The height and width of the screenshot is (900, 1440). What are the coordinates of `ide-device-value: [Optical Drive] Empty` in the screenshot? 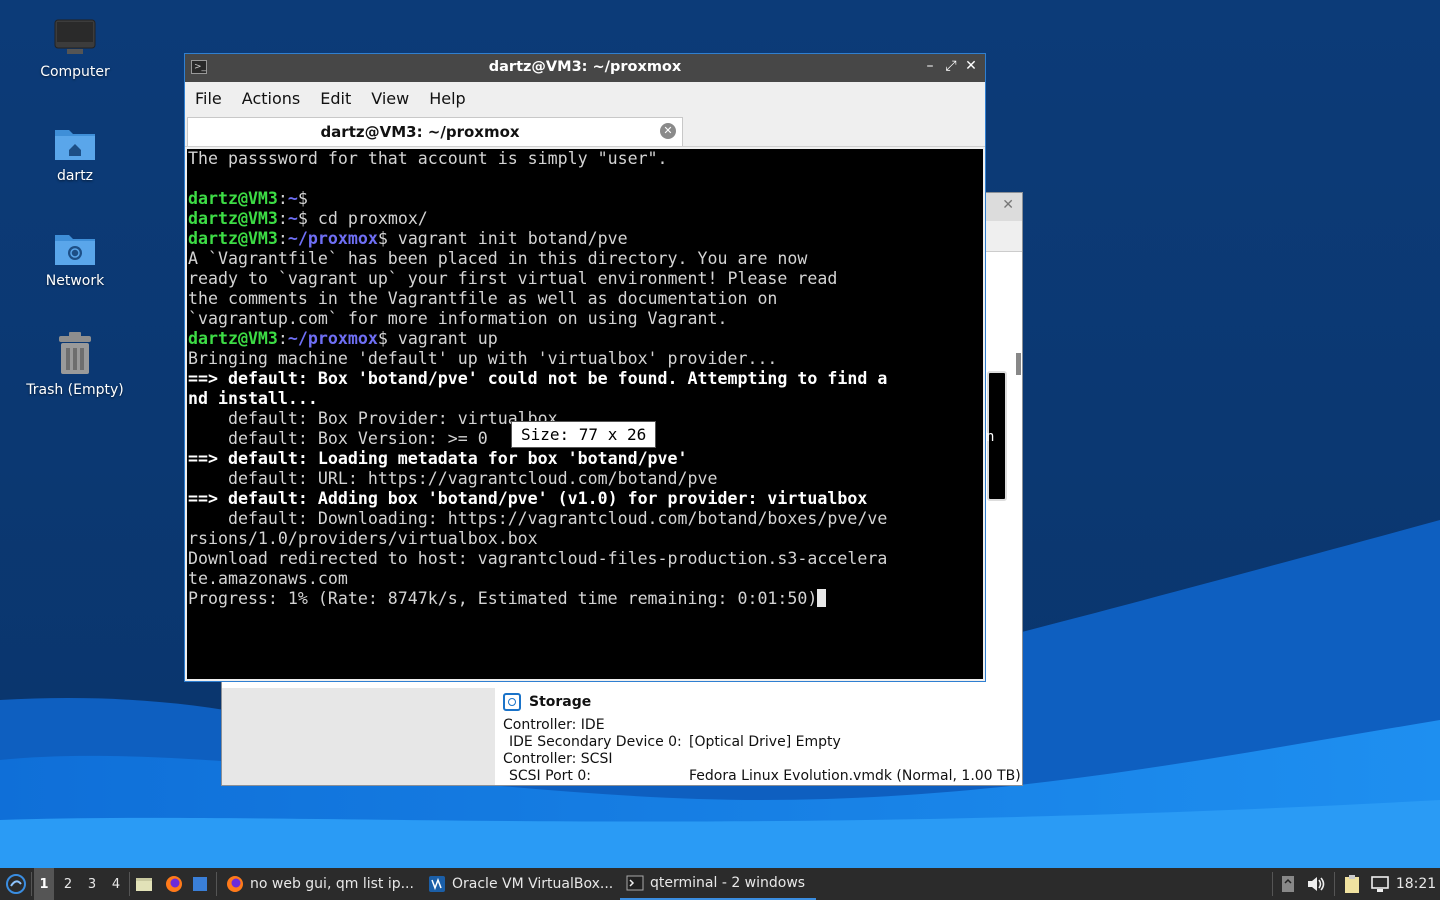 It's located at (765, 742).